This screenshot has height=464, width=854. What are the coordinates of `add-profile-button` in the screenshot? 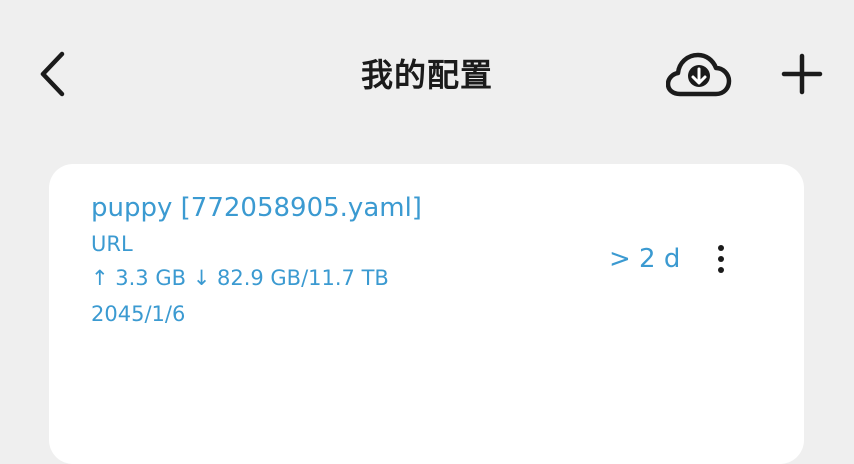 It's located at (802, 74).